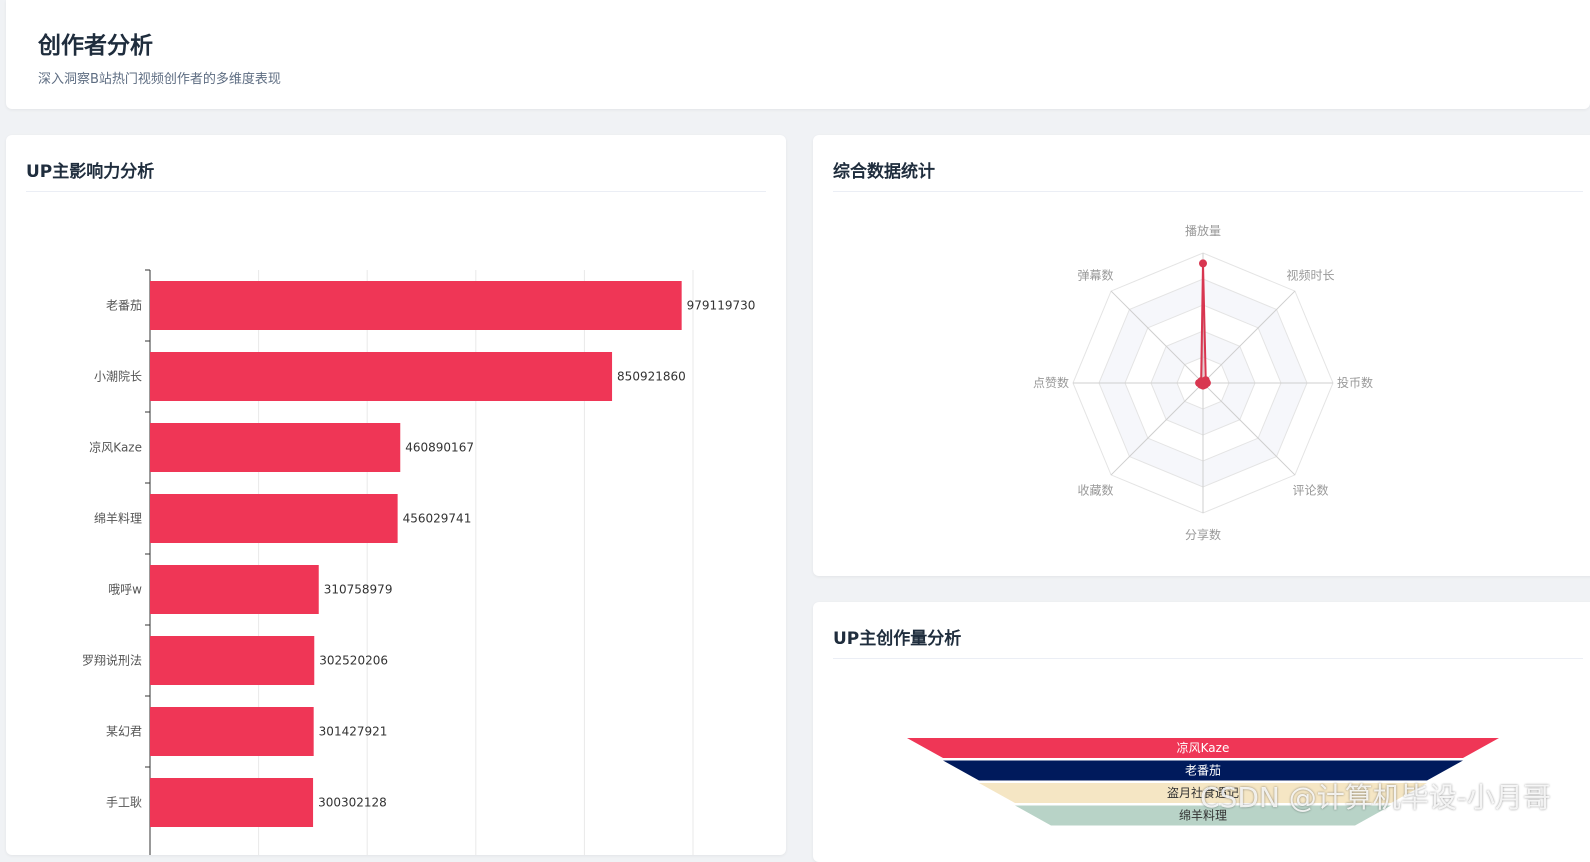 The width and height of the screenshot is (1590, 862). I want to click on bar-value-label: 300302128, so click(352, 803).